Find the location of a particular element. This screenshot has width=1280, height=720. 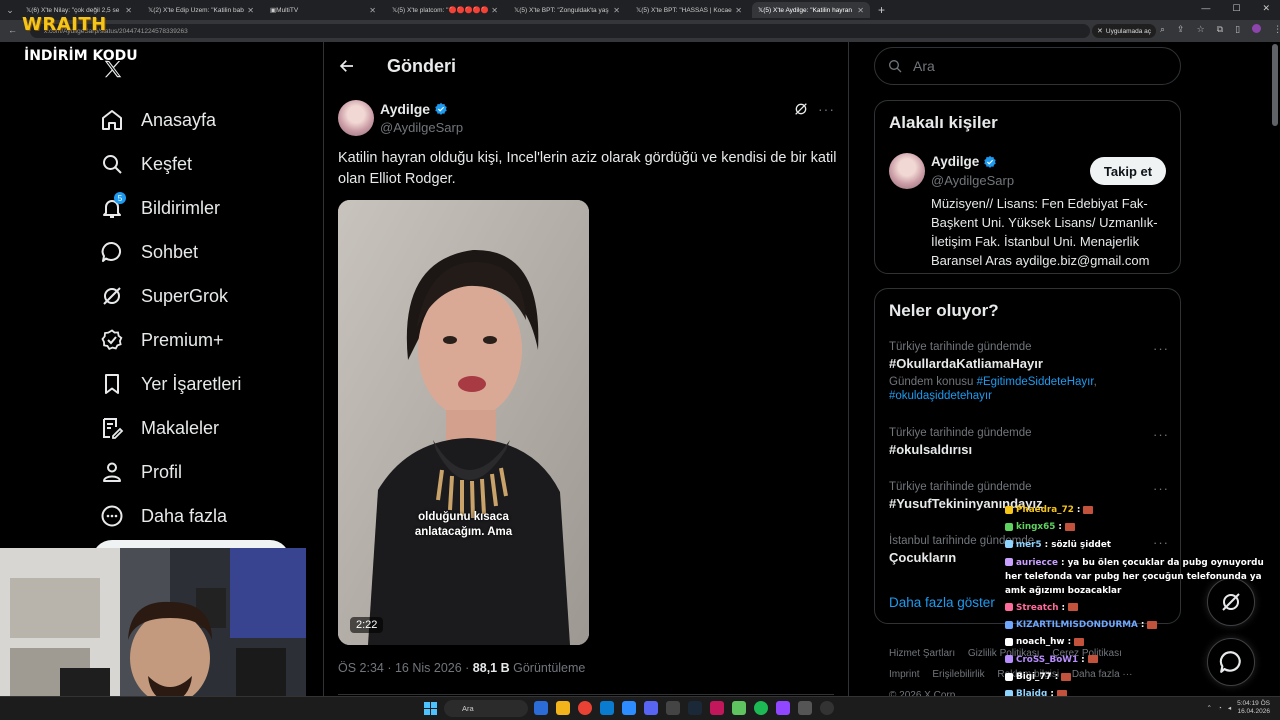

chat-username: kingx65 is located at coordinates (1036, 527).